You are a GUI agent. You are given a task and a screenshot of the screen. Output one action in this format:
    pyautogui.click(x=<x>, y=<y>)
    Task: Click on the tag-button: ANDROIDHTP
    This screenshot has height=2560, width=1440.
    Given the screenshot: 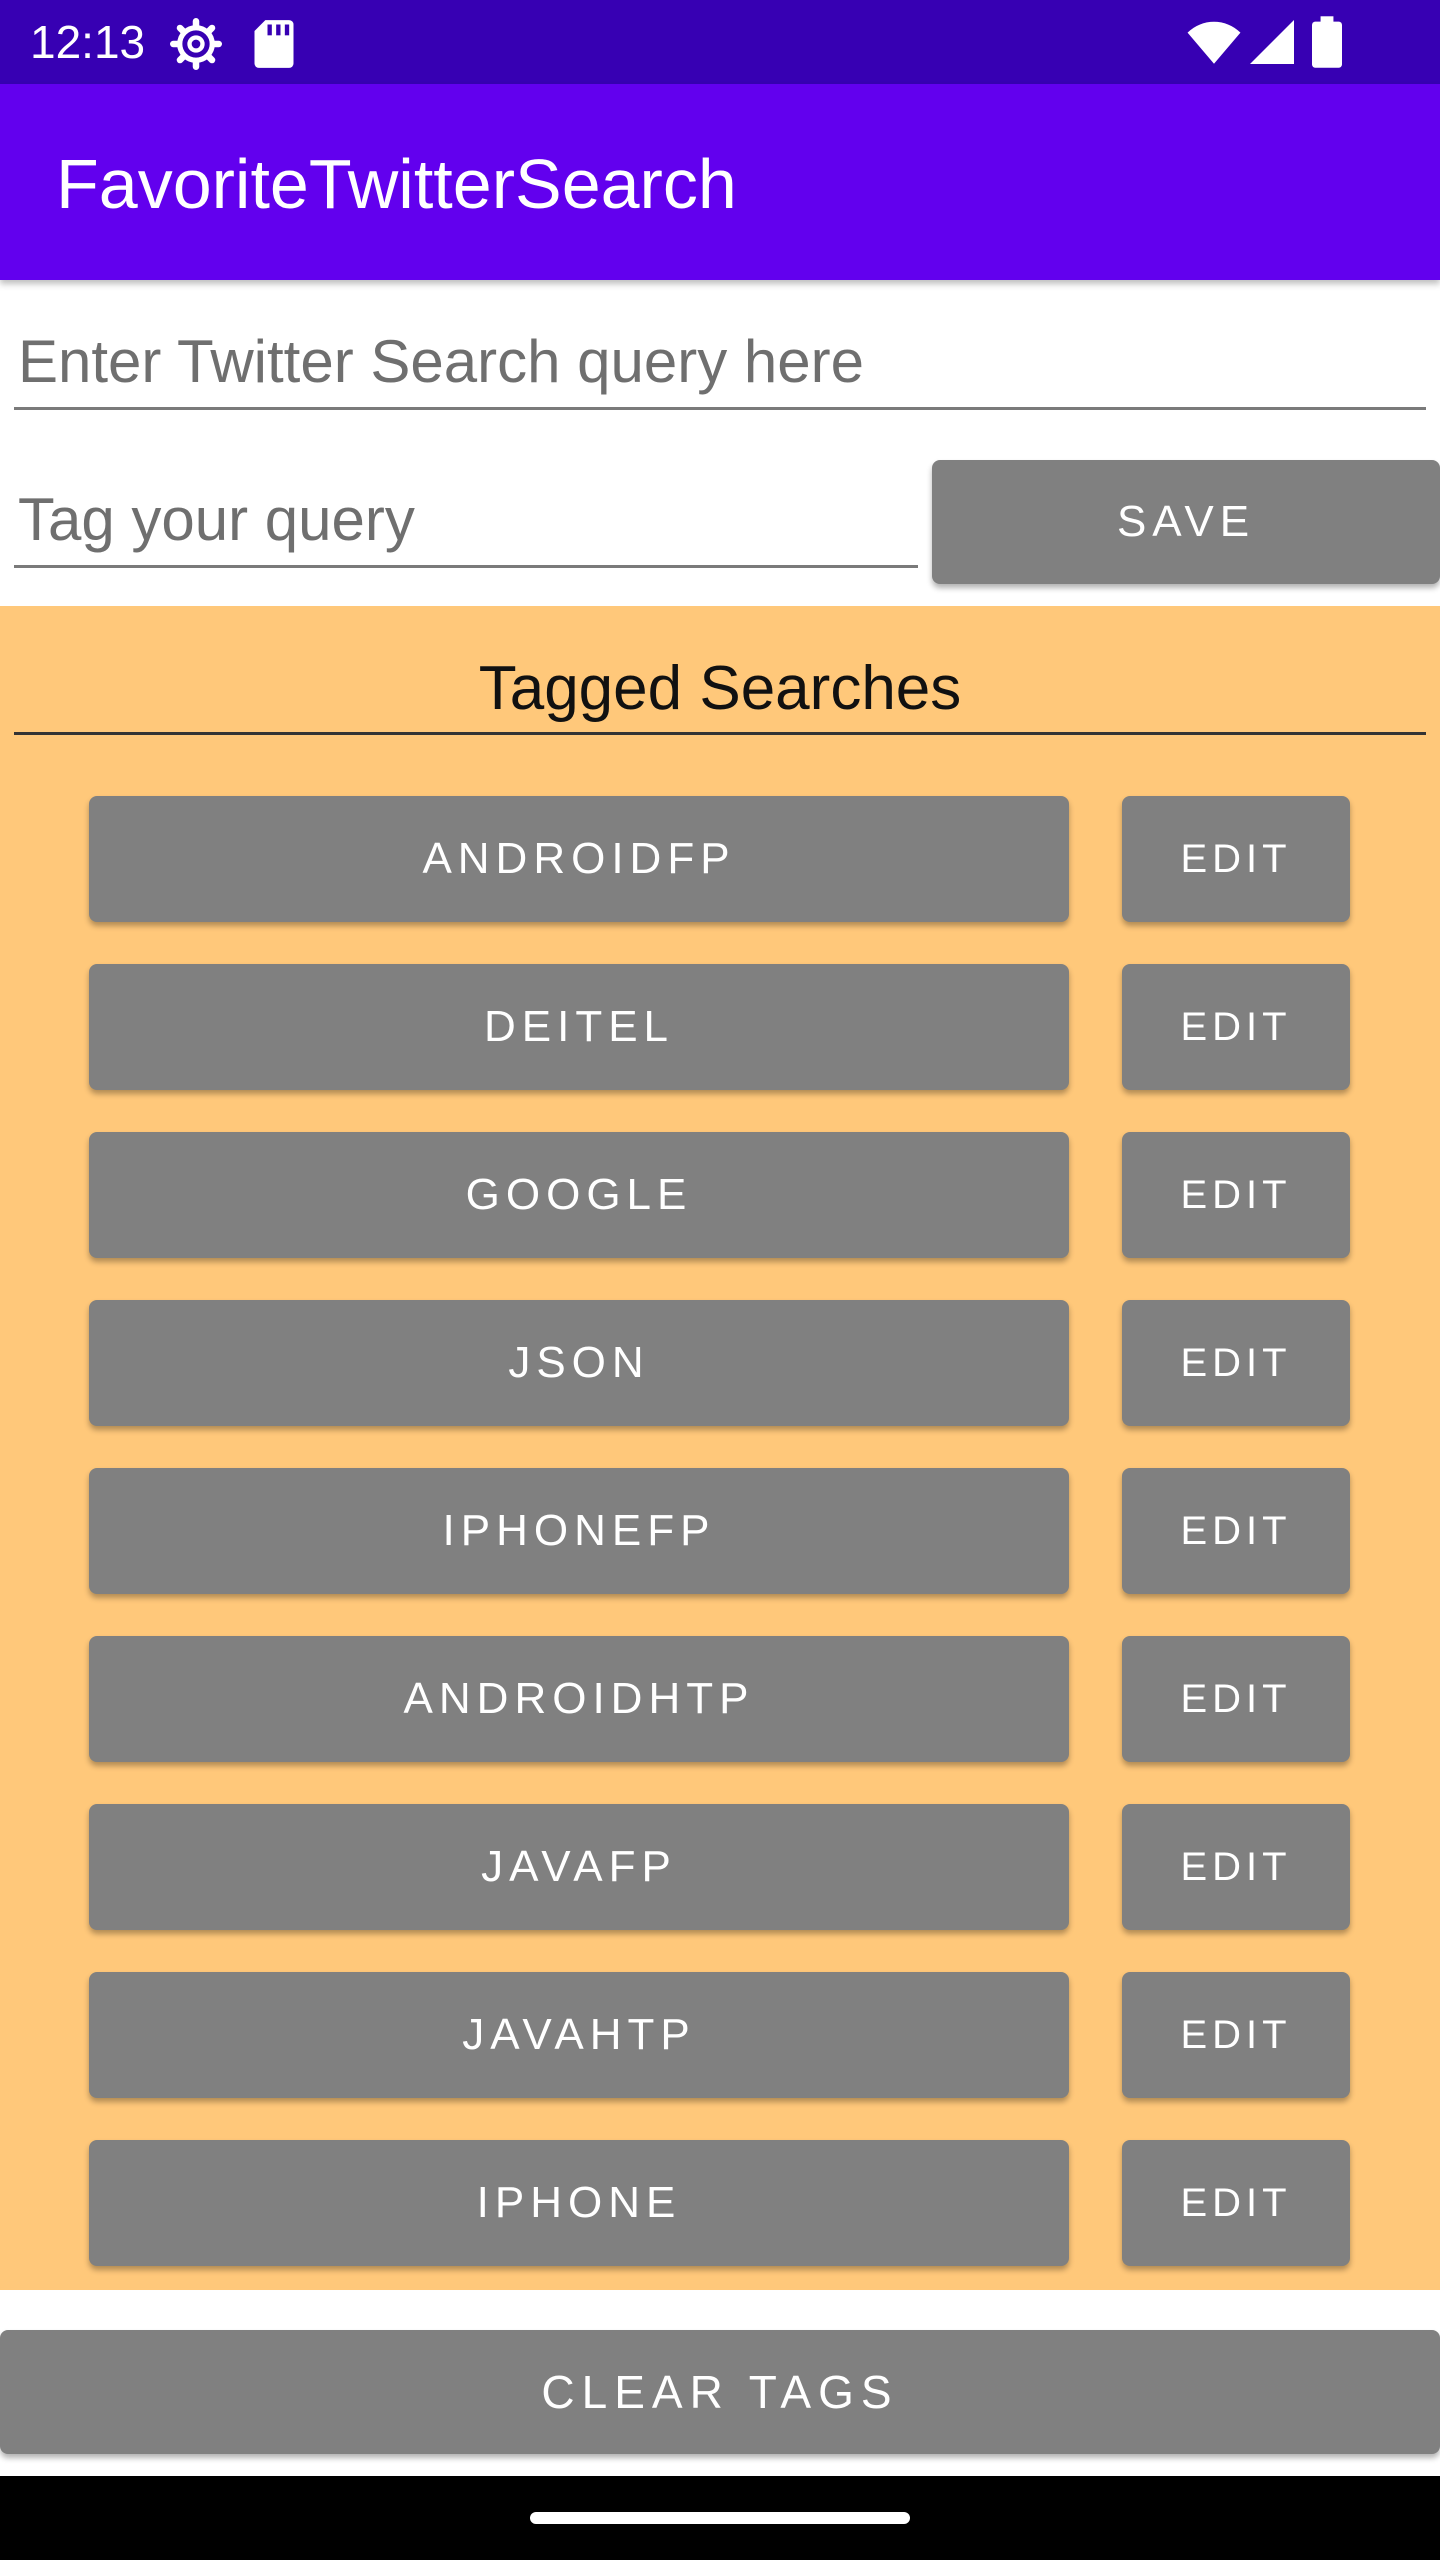 What is the action you would take?
    pyautogui.click(x=579, y=1699)
    